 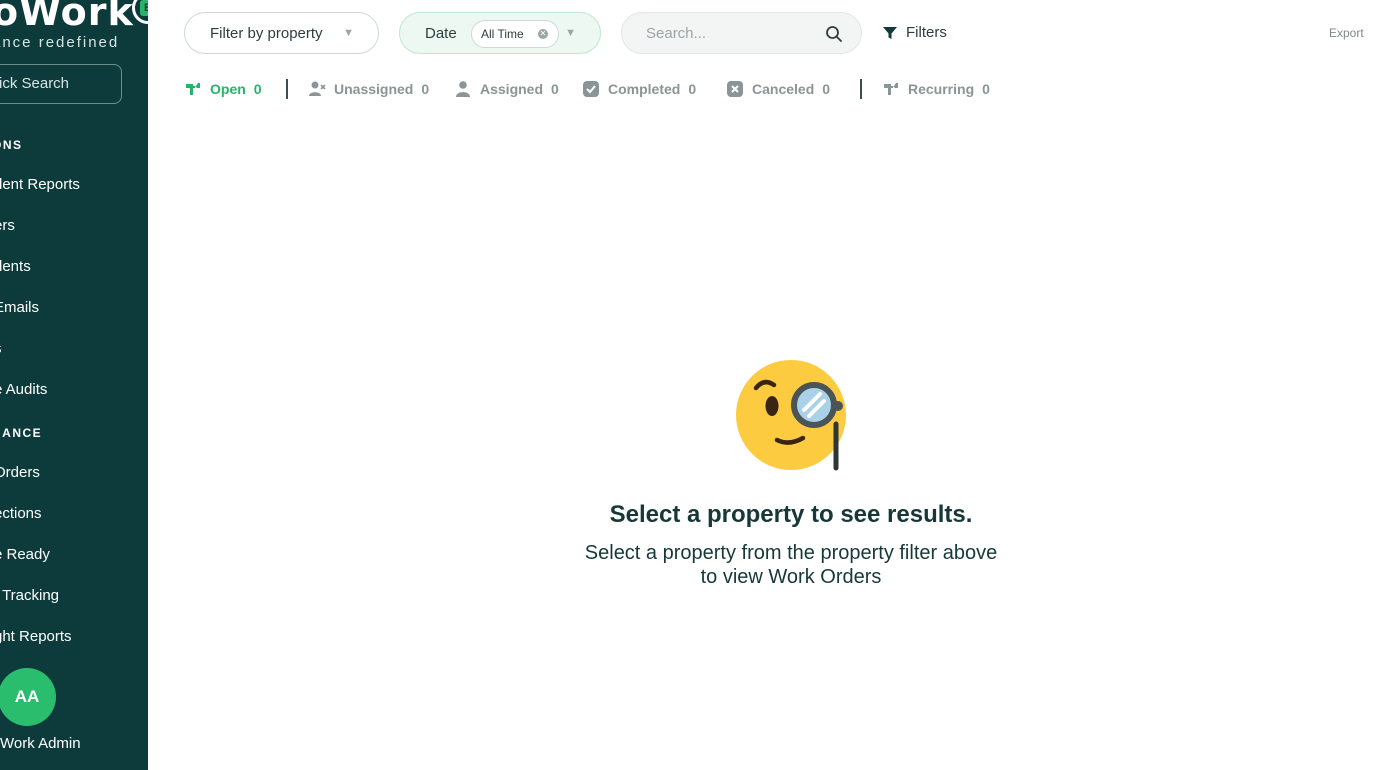 I want to click on avatar: AA, so click(x=28, y=697).